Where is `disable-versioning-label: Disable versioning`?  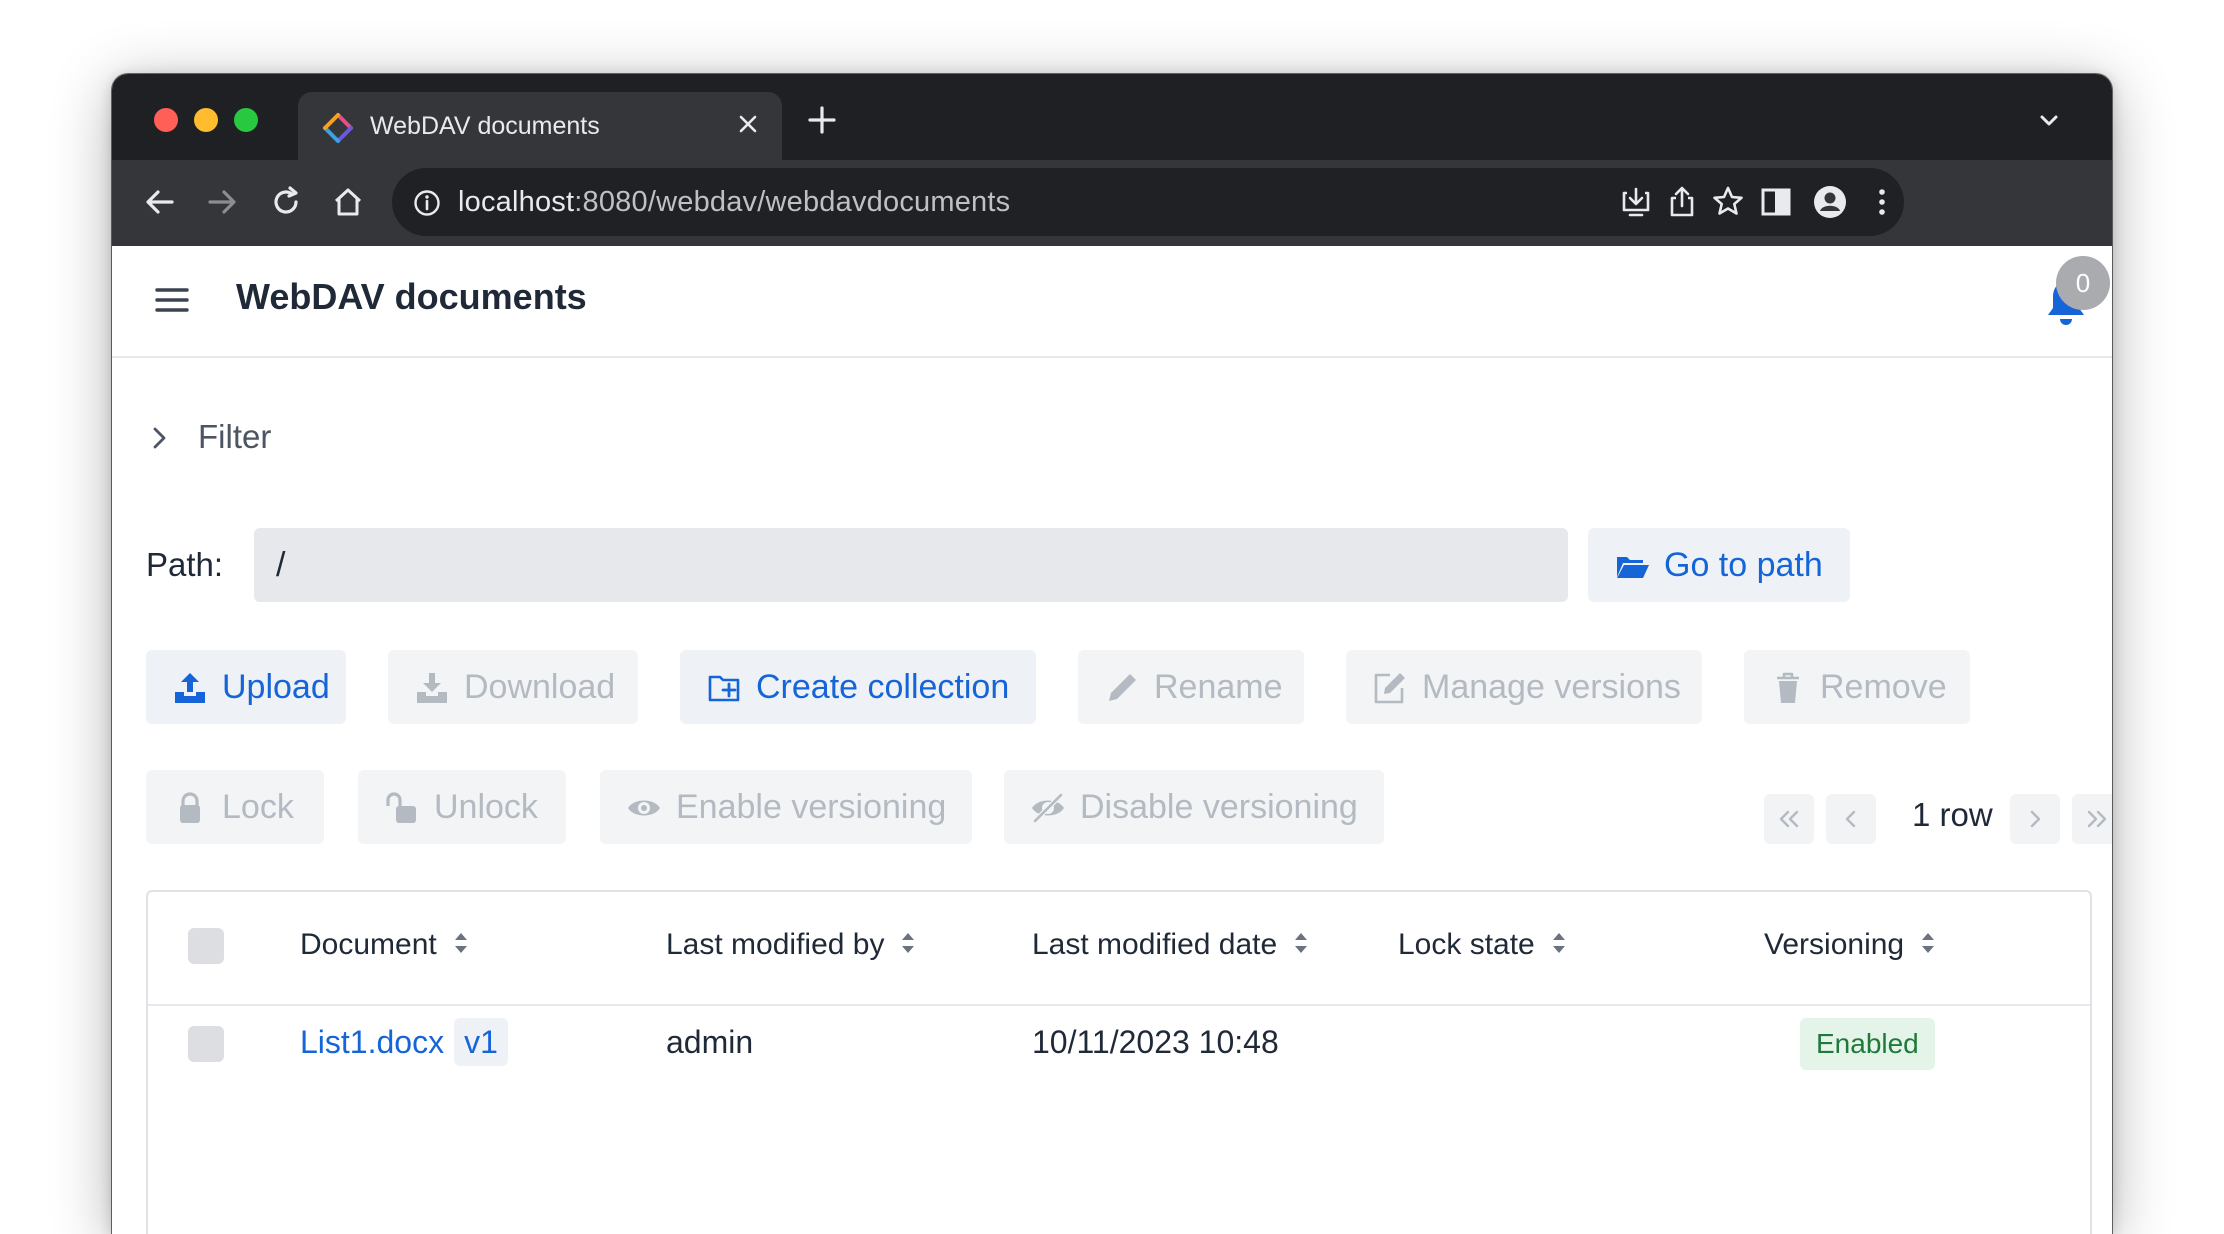
disable-versioning-label: Disable versioning is located at coordinates (1219, 807).